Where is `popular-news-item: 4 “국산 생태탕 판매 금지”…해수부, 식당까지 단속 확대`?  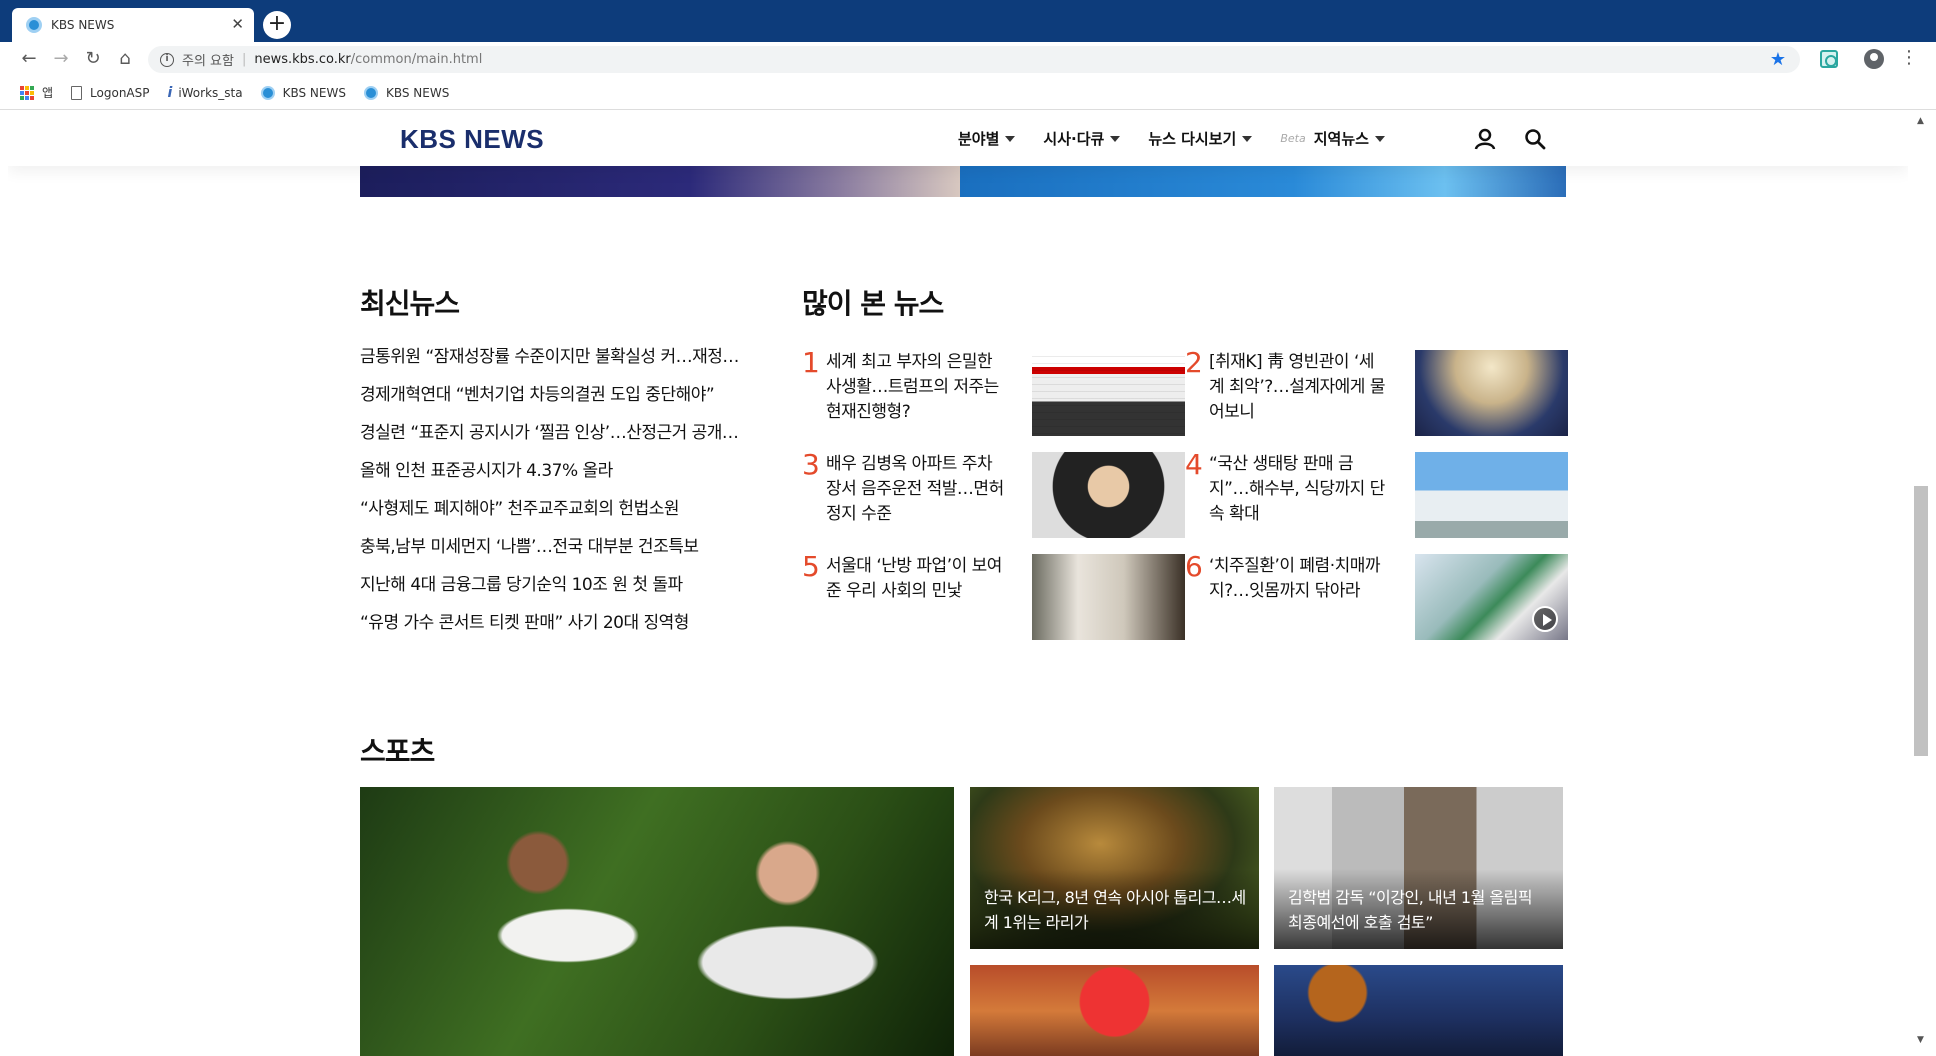
popular-news-item: 4 “국산 생태탕 판매 금지”…해수부, 식당까지 단속 확대 is located at coordinates (1376, 493).